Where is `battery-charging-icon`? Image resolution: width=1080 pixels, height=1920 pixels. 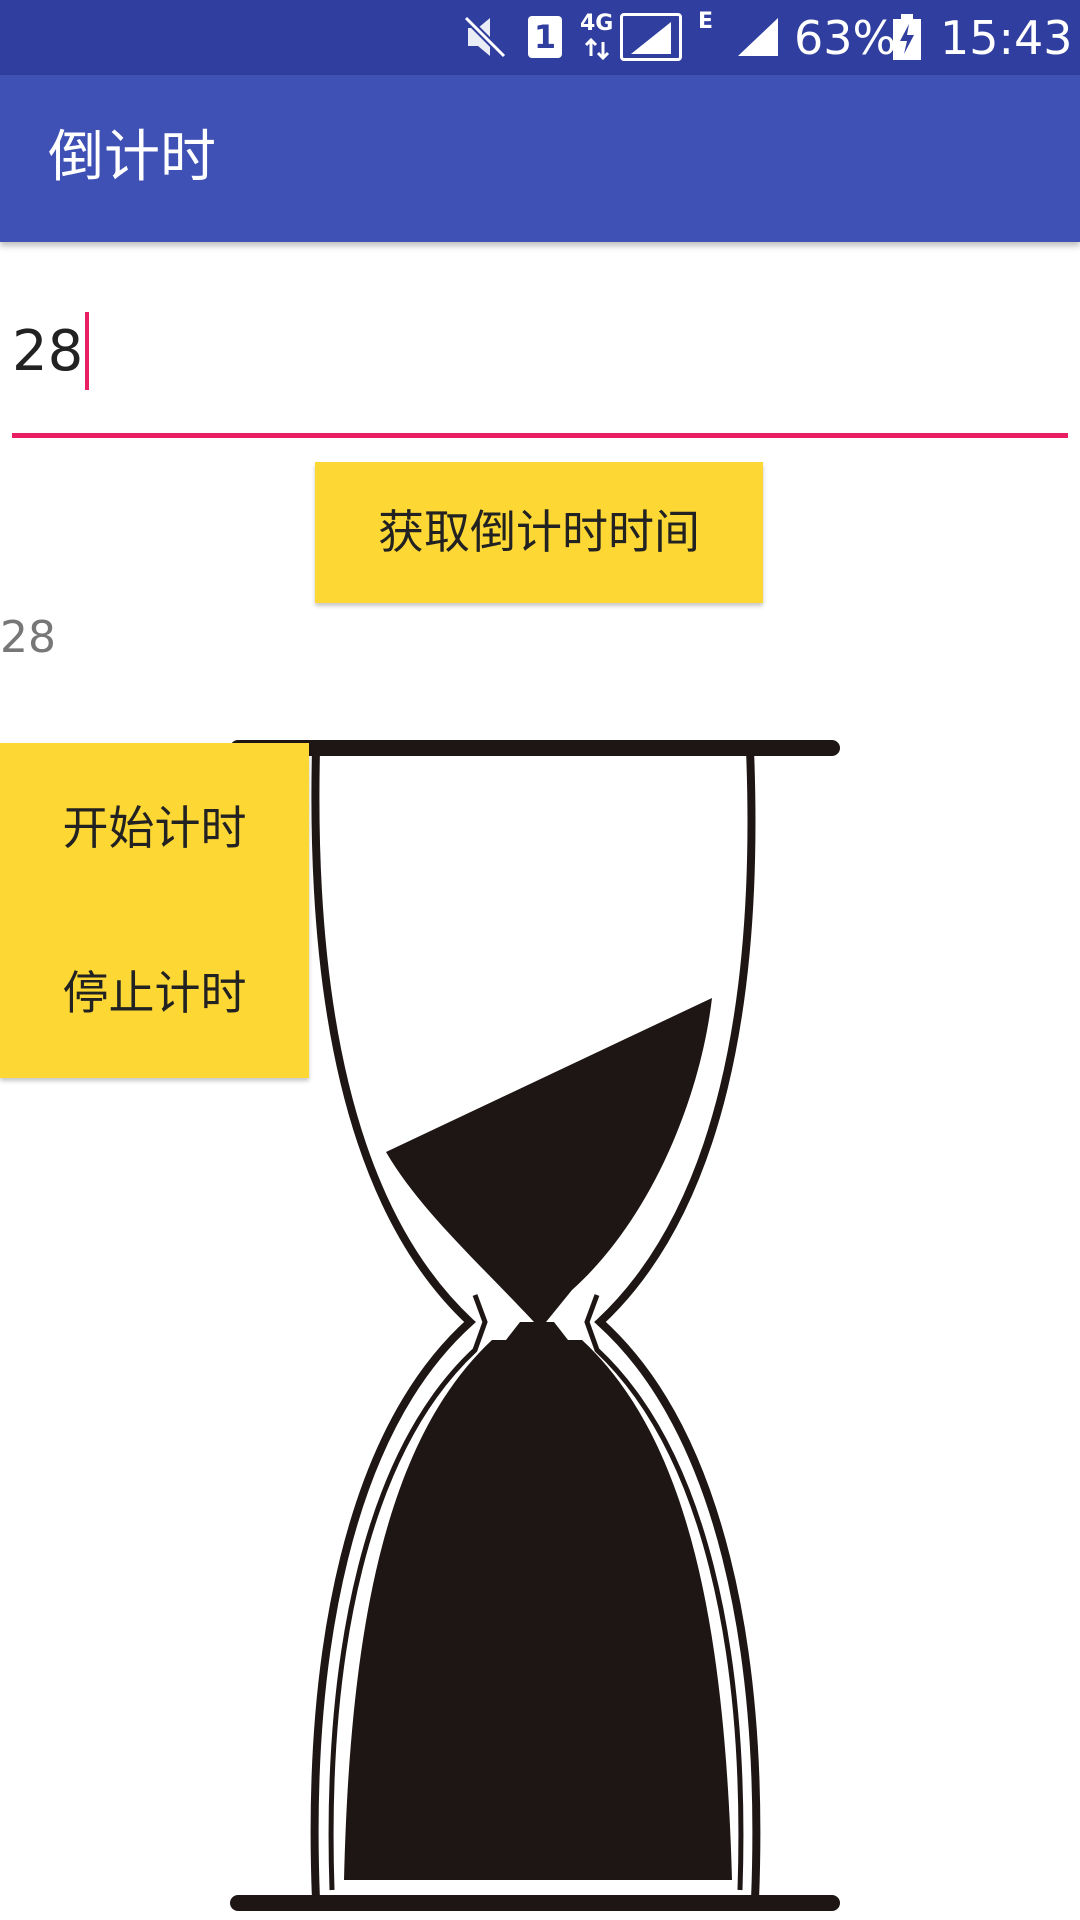 battery-charging-icon is located at coordinates (907, 37).